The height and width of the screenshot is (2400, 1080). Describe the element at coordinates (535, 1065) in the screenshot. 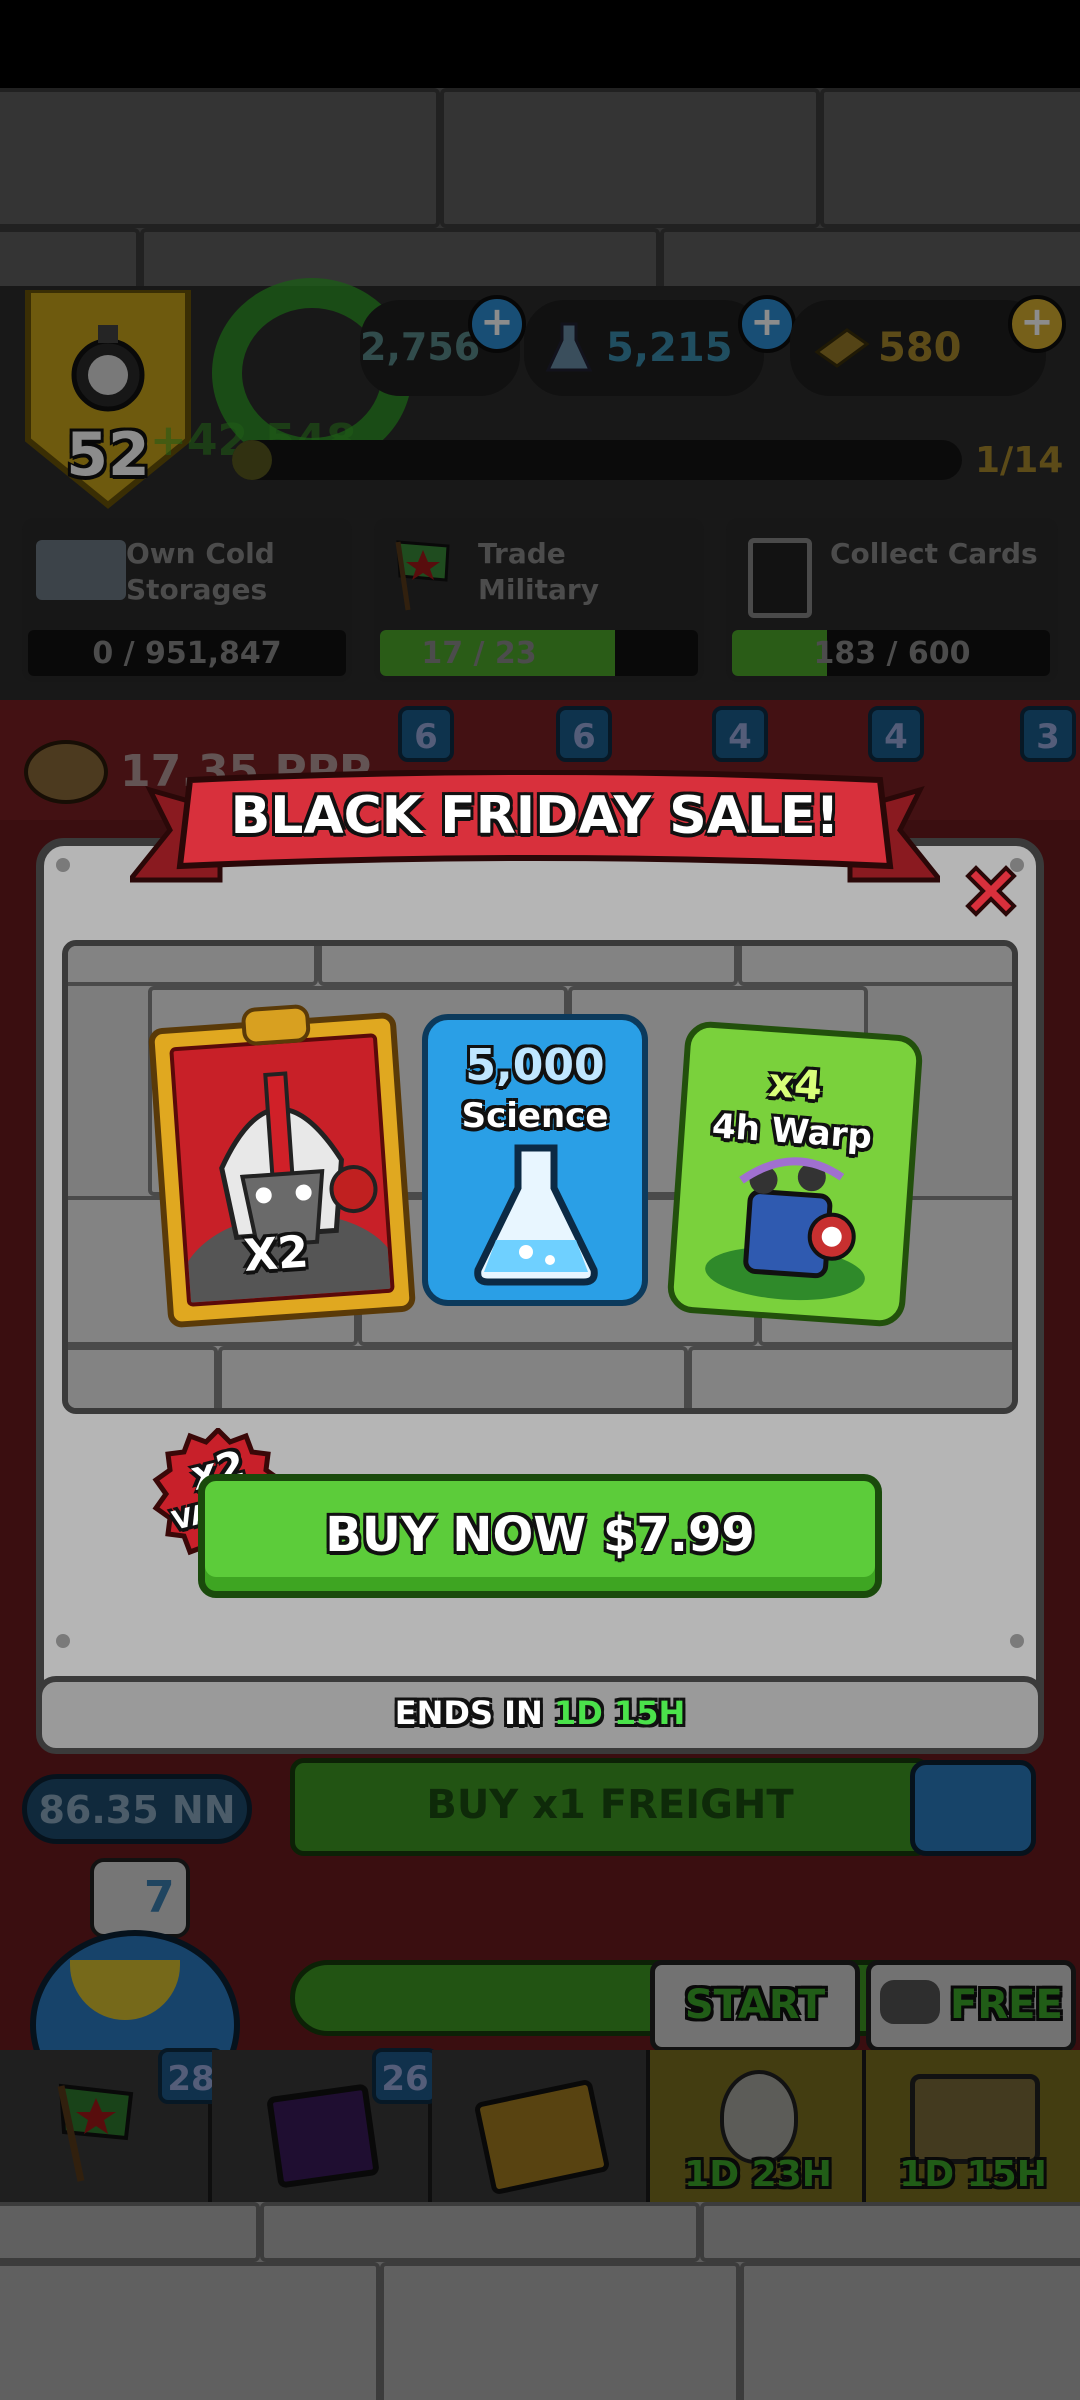

I see `science-item-amount: 5,000` at that location.